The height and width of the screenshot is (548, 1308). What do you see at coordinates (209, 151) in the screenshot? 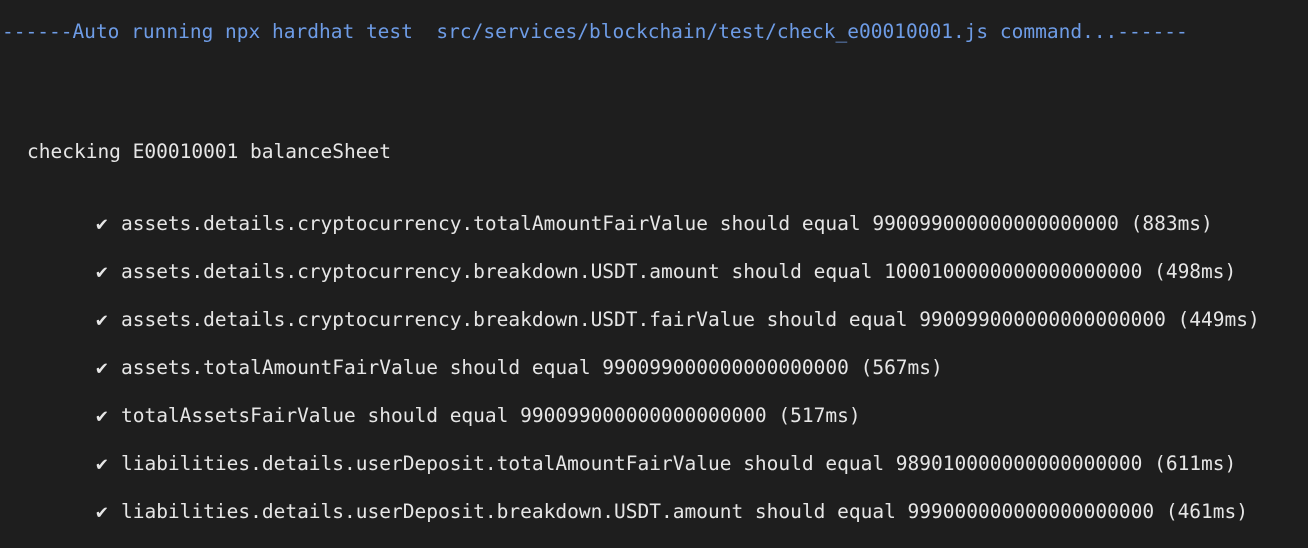
I see `test-suite-title: checking E00010001 balanceSheet` at bounding box center [209, 151].